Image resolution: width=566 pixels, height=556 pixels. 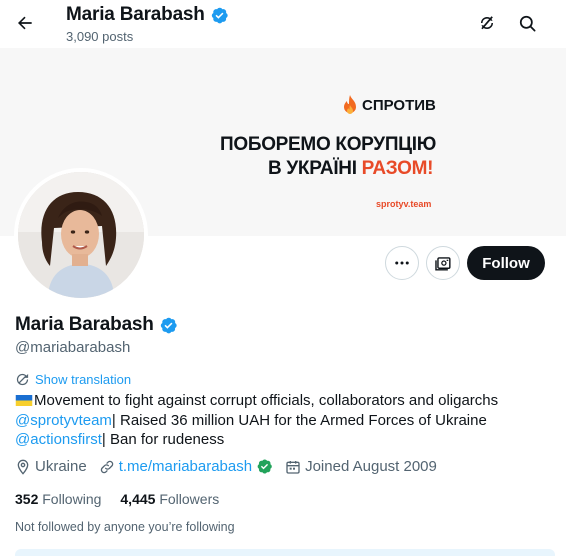 I want to click on top-bar: Maria Barabash 3,090 posts, so click(x=283, y=24).